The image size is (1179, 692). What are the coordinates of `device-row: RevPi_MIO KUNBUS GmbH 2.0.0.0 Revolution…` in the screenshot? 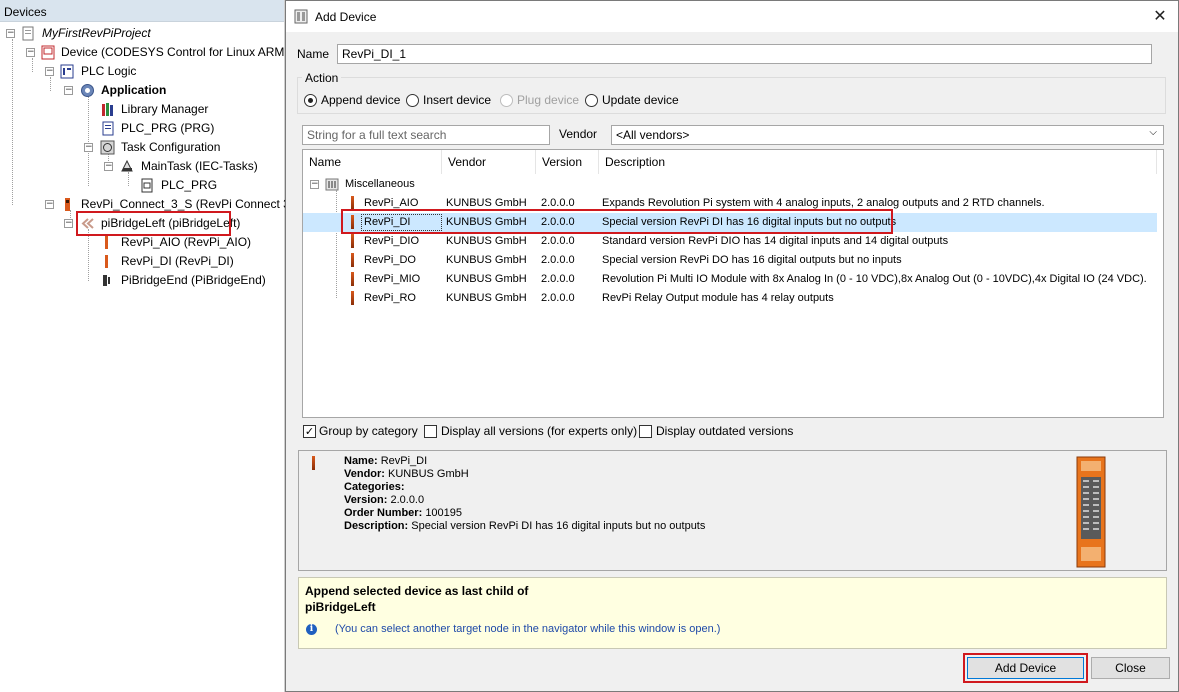 It's located at (730, 279).